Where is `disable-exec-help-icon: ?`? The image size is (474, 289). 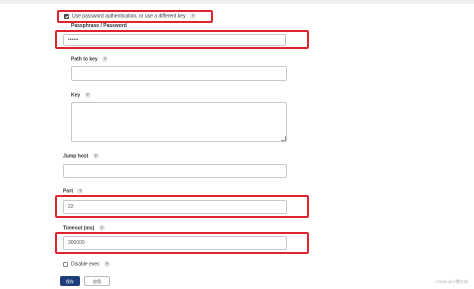 disable-exec-help-icon: ? is located at coordinates (107, 264).